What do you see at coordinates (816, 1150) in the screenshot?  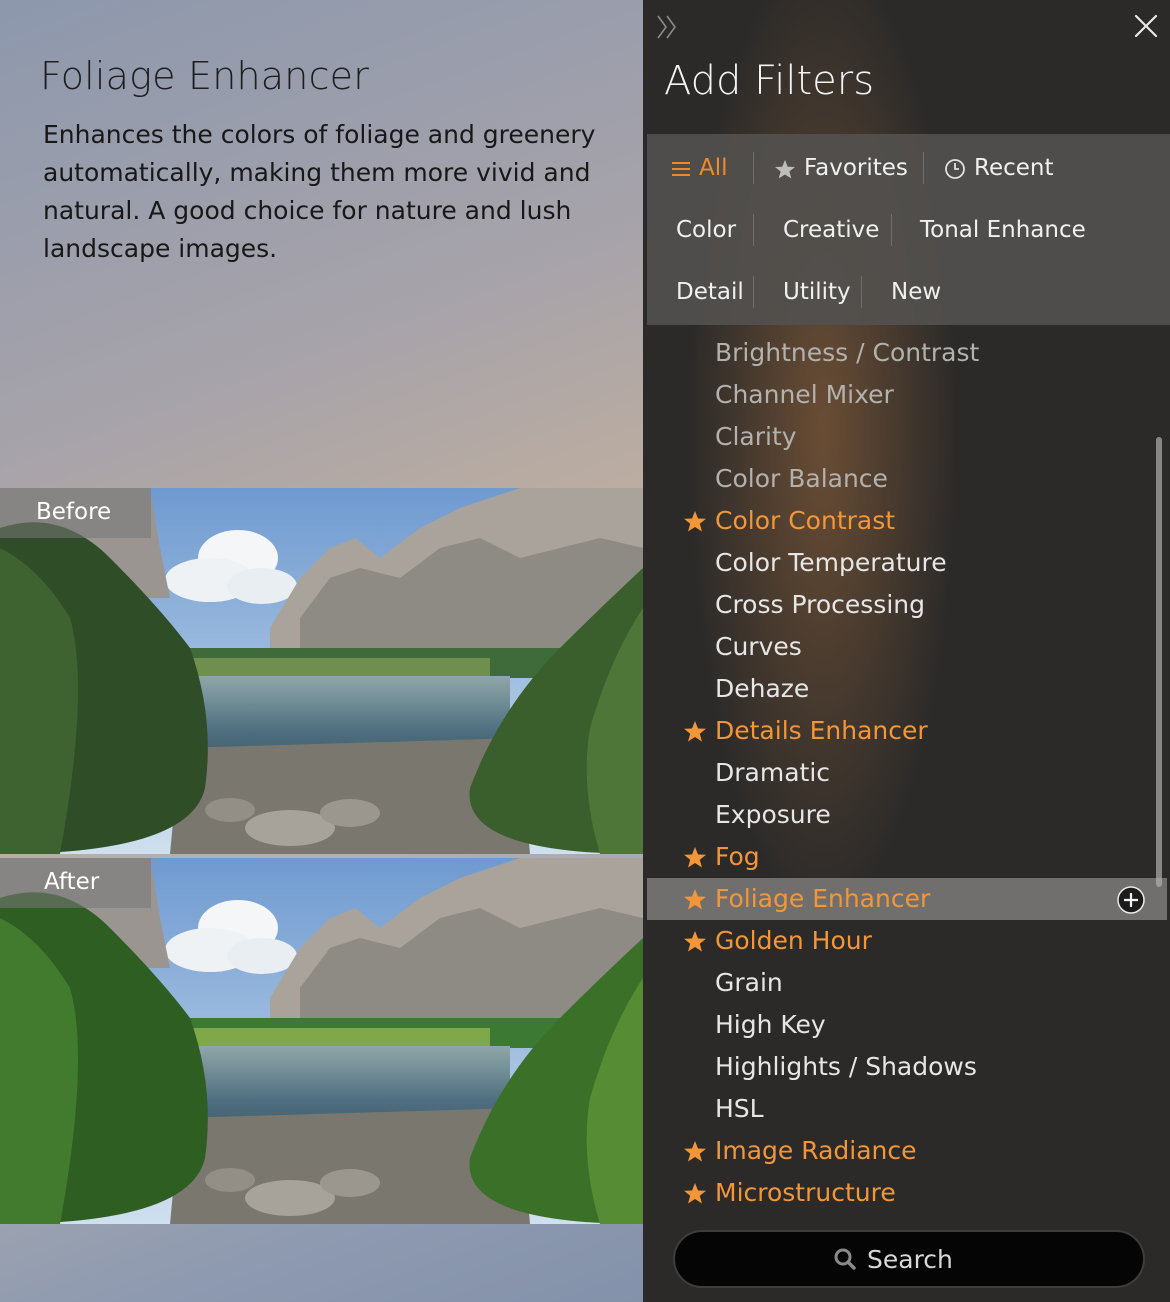 I see `filter-item-label: Image Radiance` at bounding box center [816, 1150].